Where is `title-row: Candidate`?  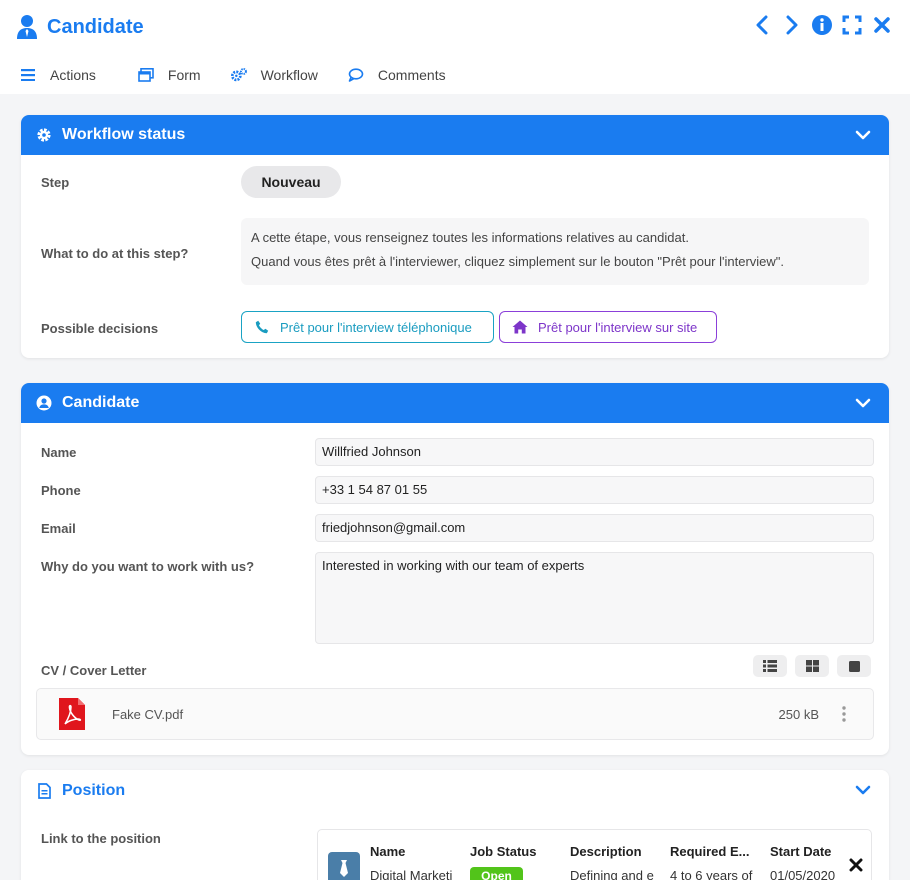 title-row: Candidate is located at coordinates (80, 27).